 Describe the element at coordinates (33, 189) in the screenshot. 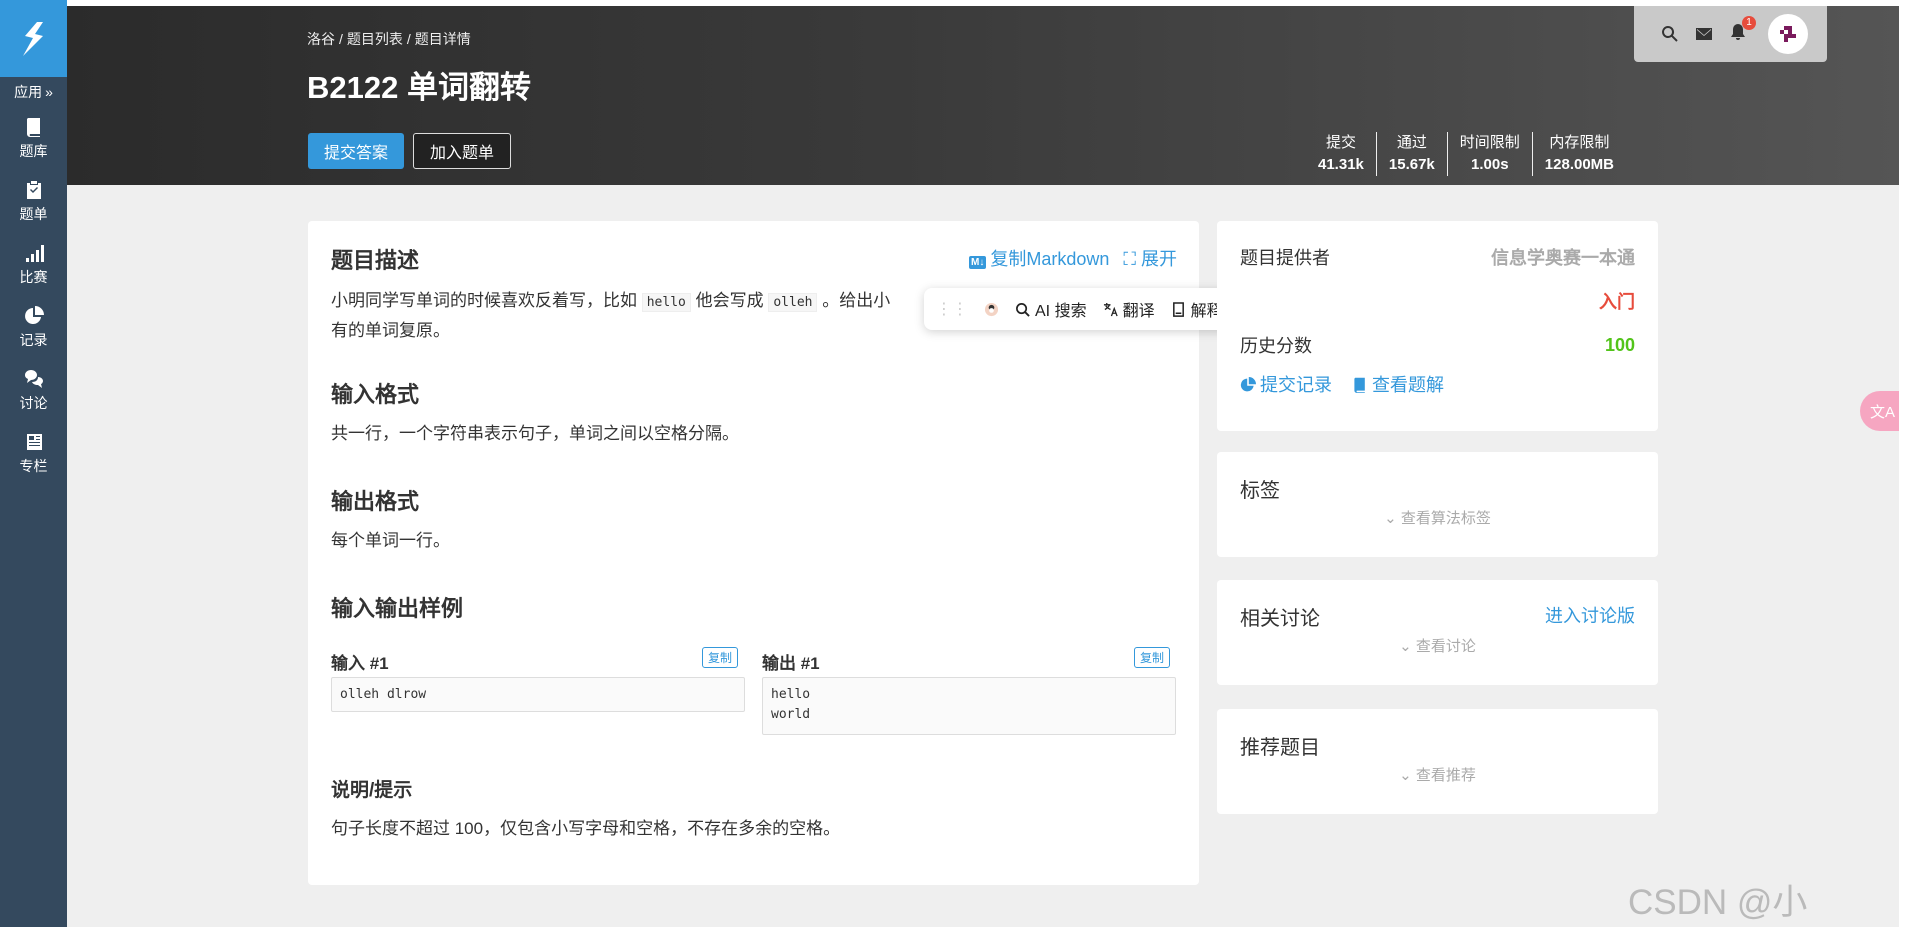

I see `clipboard-icon` at that location.